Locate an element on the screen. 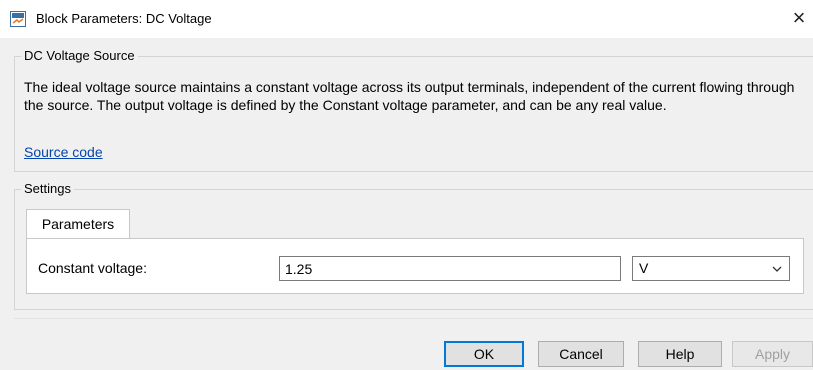  source-code-link: Source code is located at coordinates (63, 152).